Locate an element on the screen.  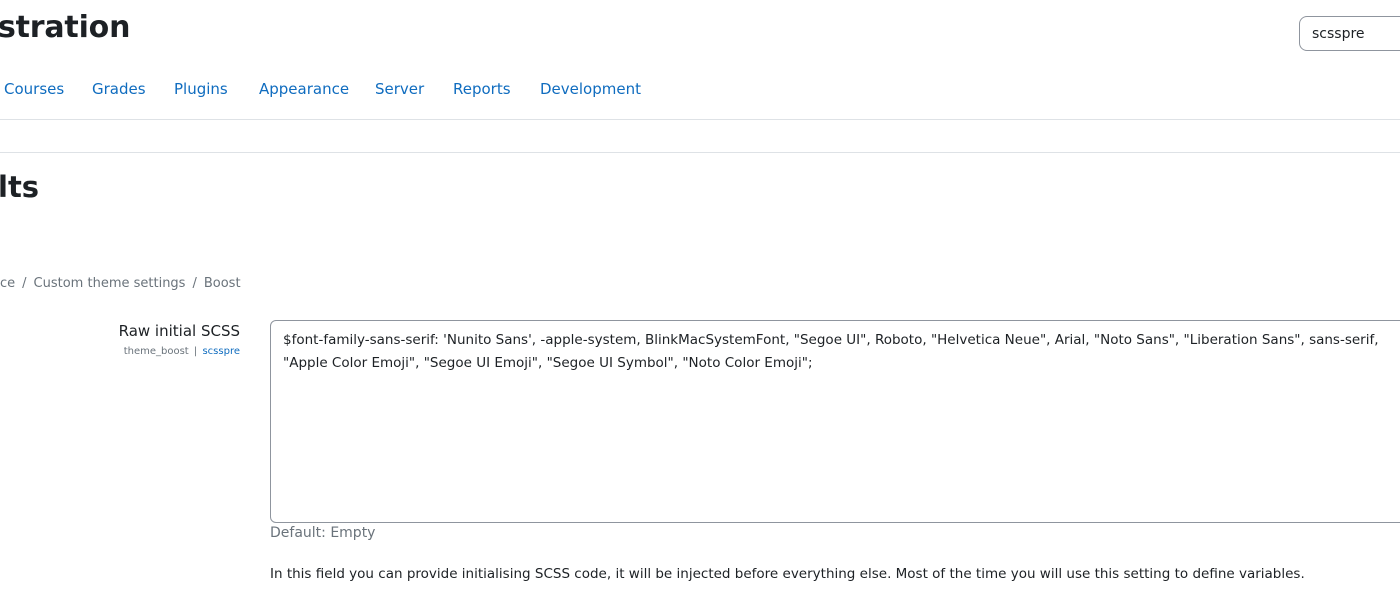
setting-default: Default: Empty is located at coordinates (323, 533).